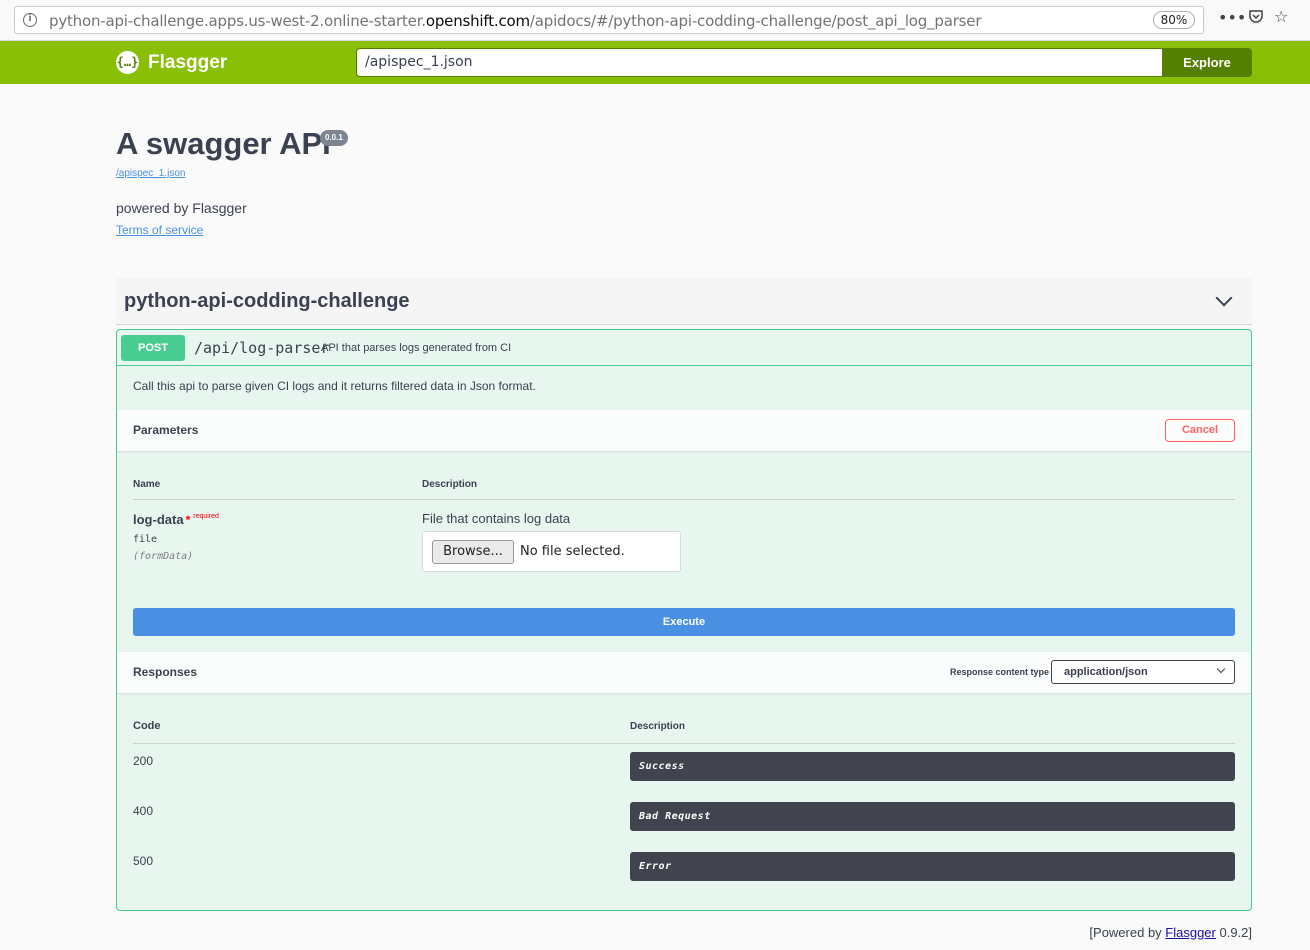 The image size is (1310, 950). I want to click on resp-col-description: Description, so click(658, 726).